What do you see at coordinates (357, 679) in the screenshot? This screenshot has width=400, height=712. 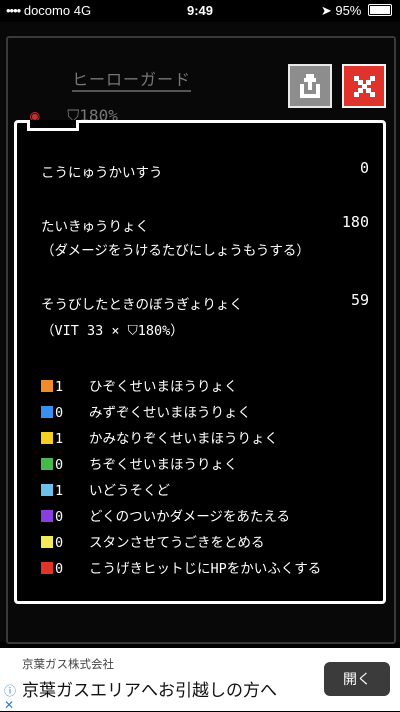 I see `ad-open-button: 開く` at bounding box center [357, 679].